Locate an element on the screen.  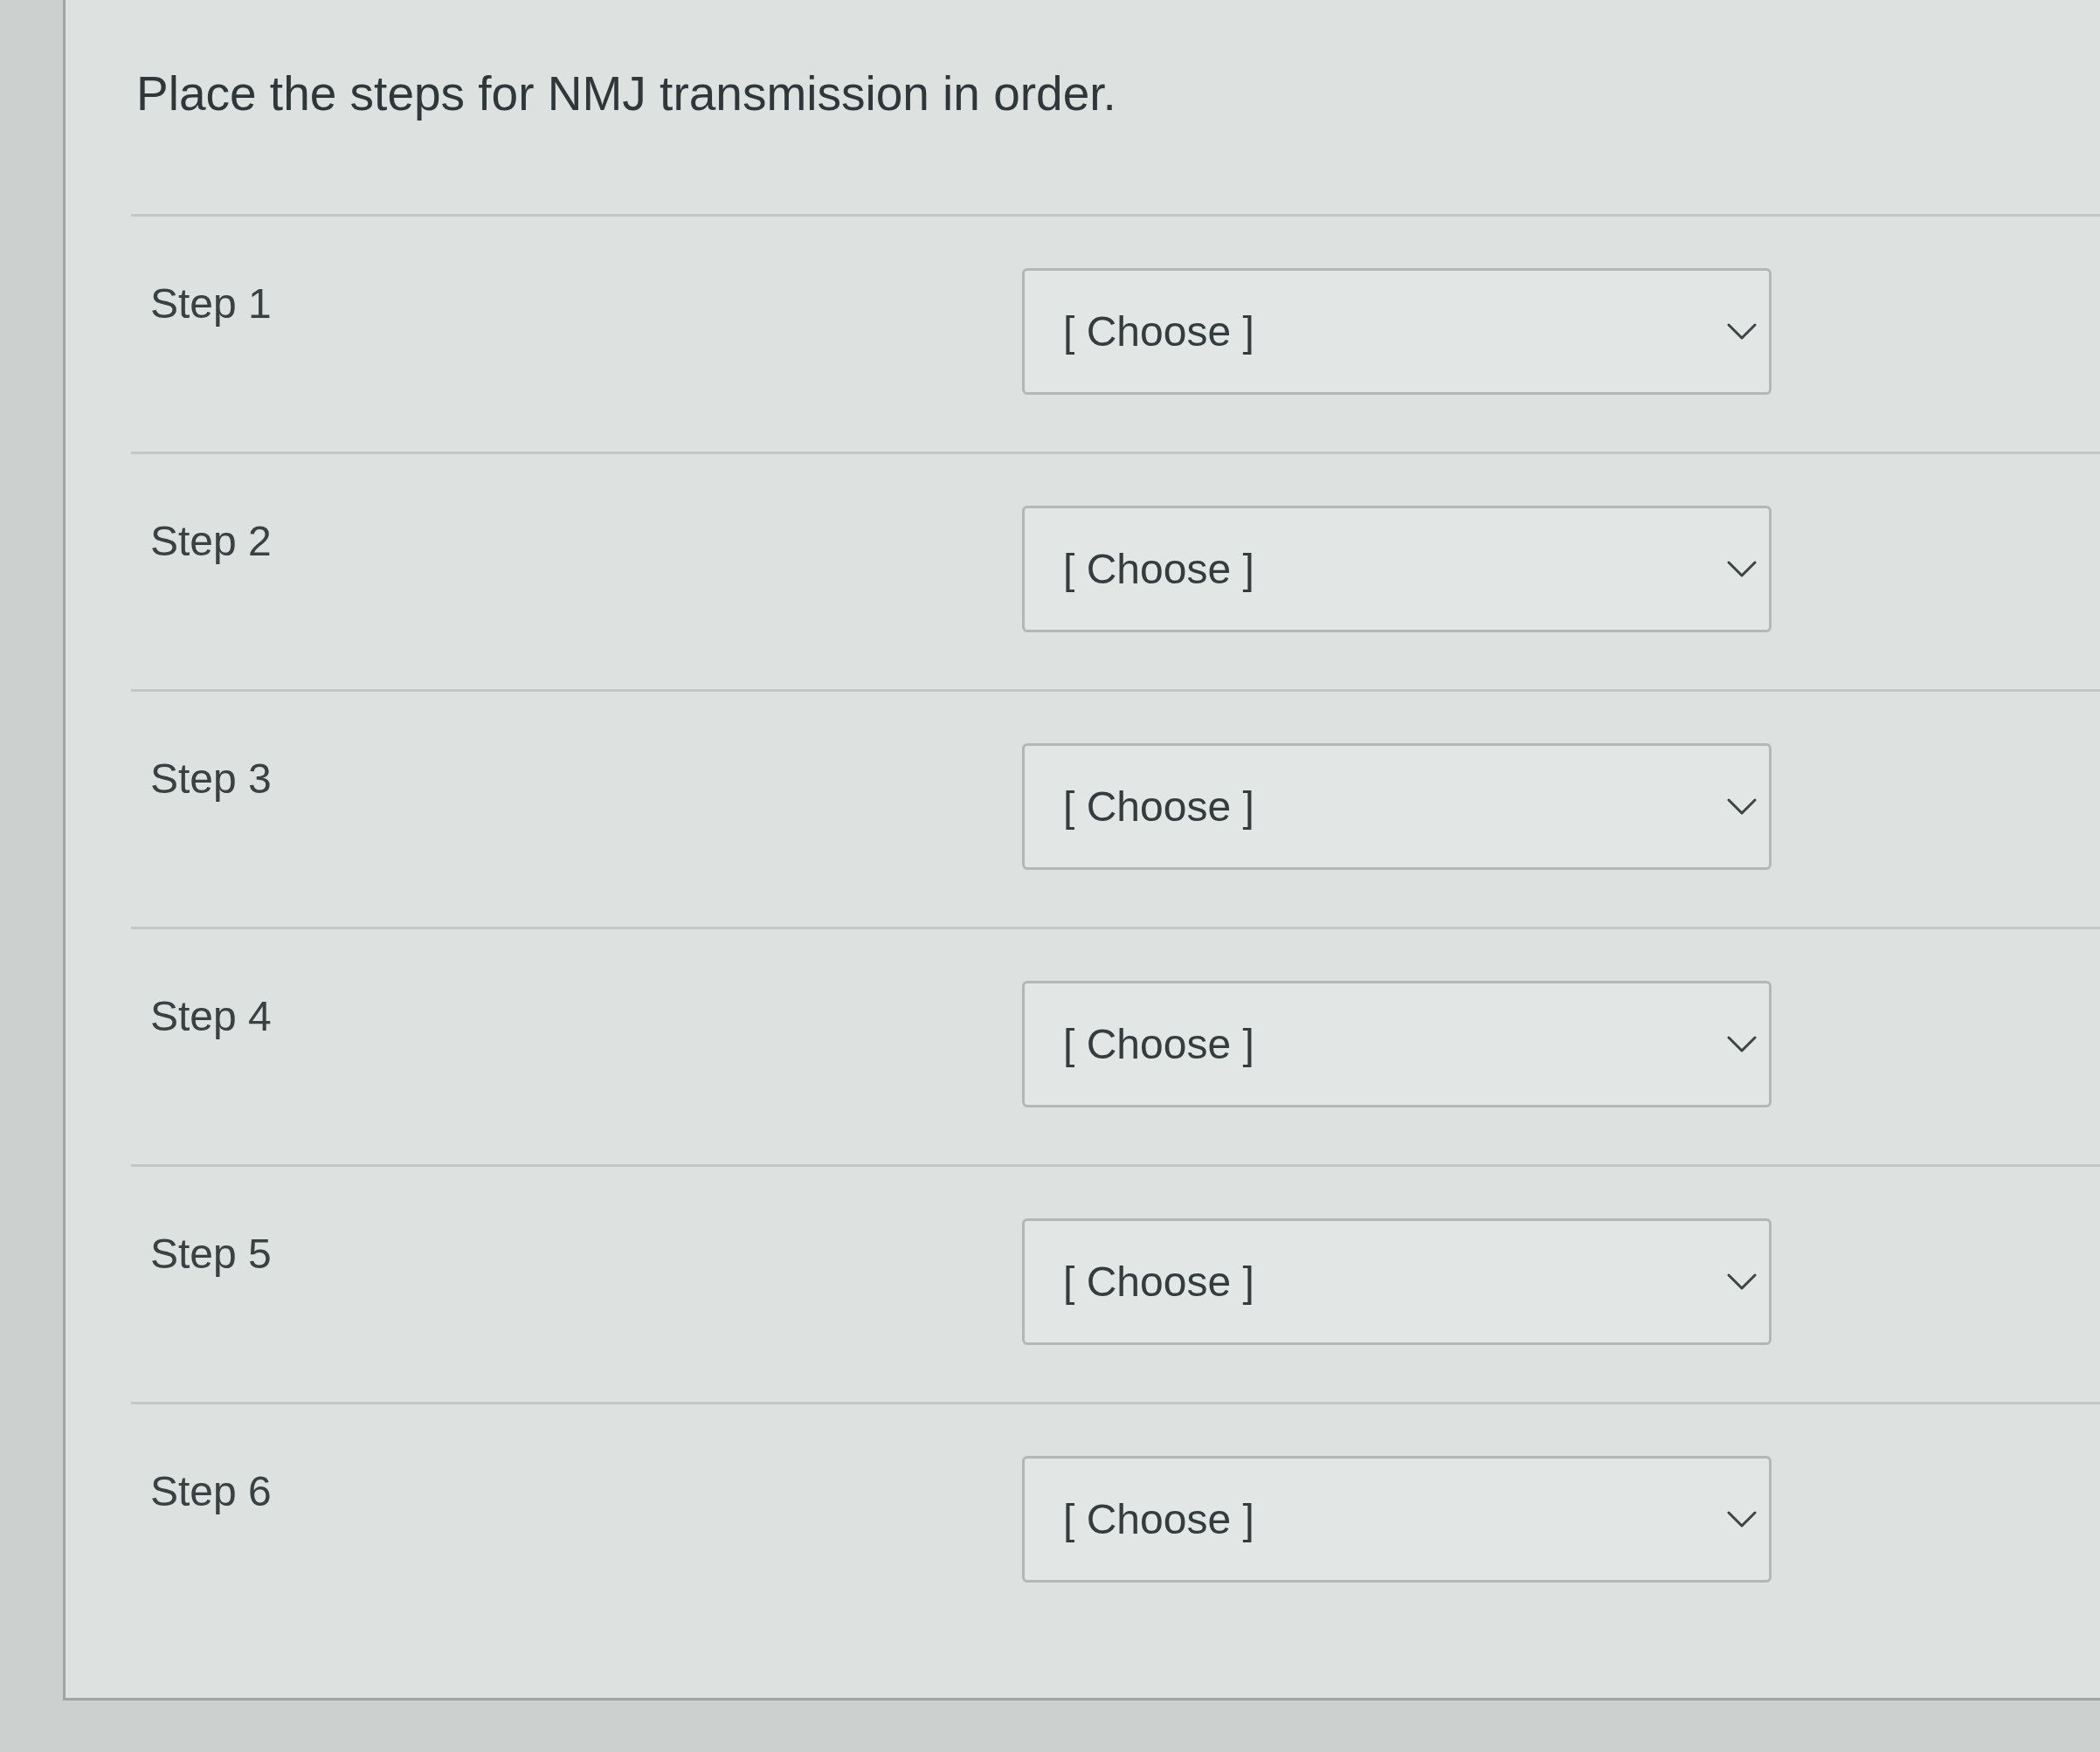
step-label: Step 5 is located at coordinates (211, 1254).